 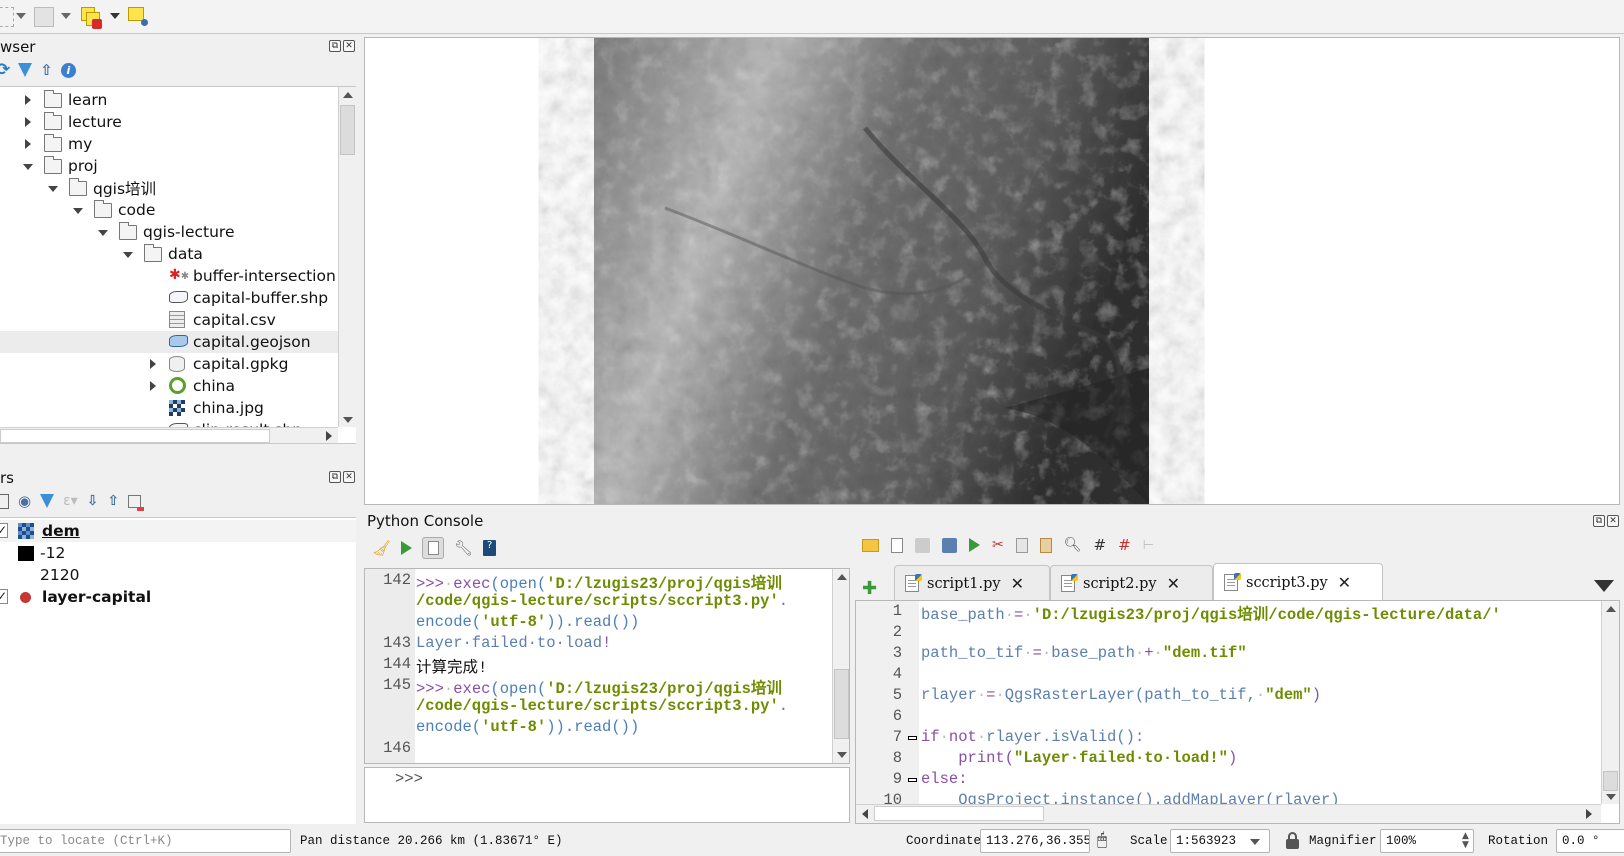 What do you see at coordinates (169, 210) in the screenshot?
I see `browser-item: code` at bounding box center [169, 210].